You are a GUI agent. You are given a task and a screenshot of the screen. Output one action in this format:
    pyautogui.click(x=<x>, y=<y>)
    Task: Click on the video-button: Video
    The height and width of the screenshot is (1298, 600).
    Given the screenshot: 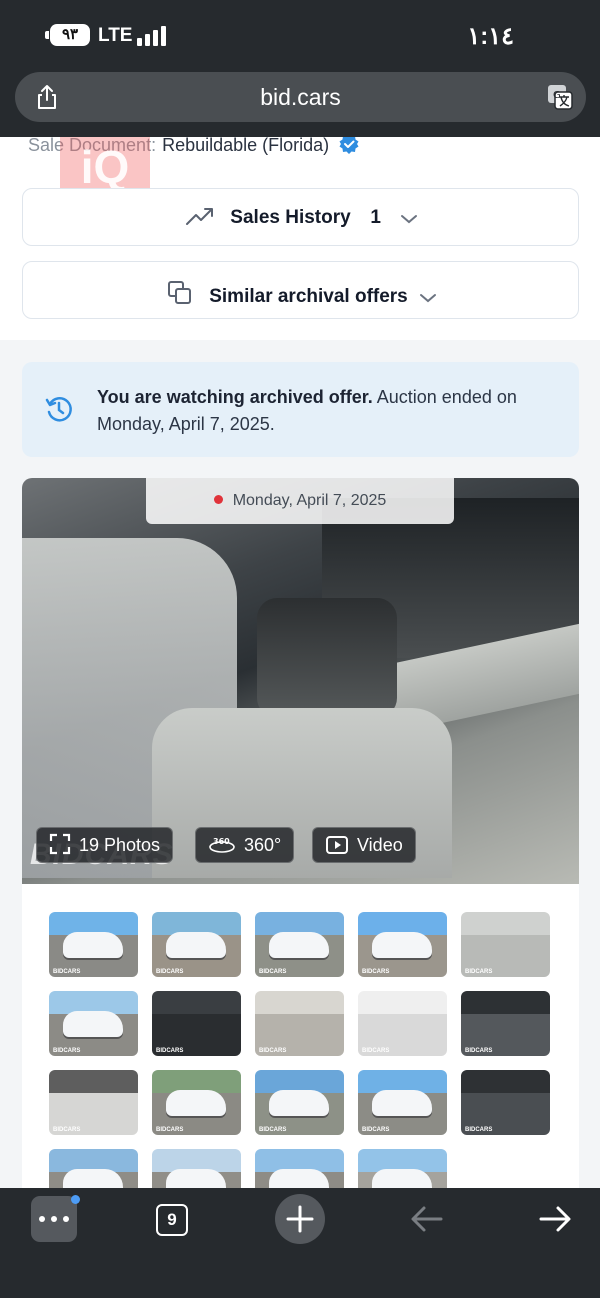 What is the action you would take?
    pyautogui.click(x=364, y=845)
    